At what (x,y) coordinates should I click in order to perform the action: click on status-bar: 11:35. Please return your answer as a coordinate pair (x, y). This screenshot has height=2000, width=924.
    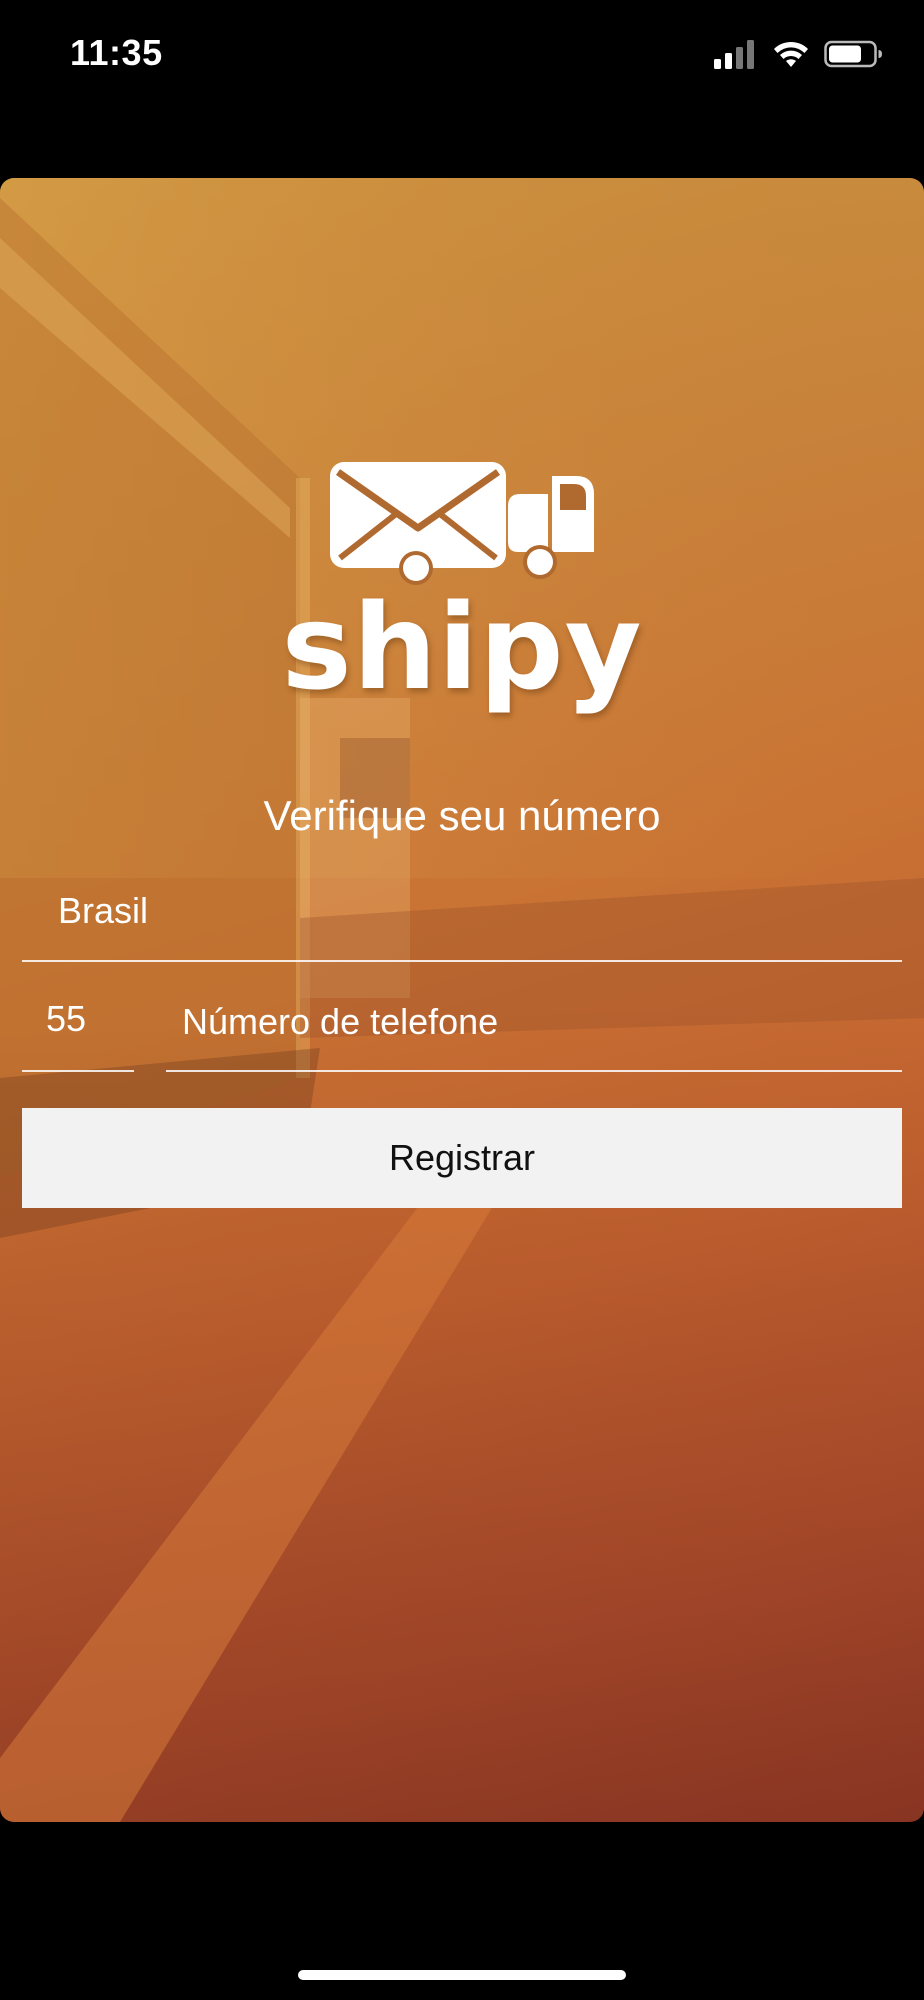
    Looking at the image, I should click on (462, 55).